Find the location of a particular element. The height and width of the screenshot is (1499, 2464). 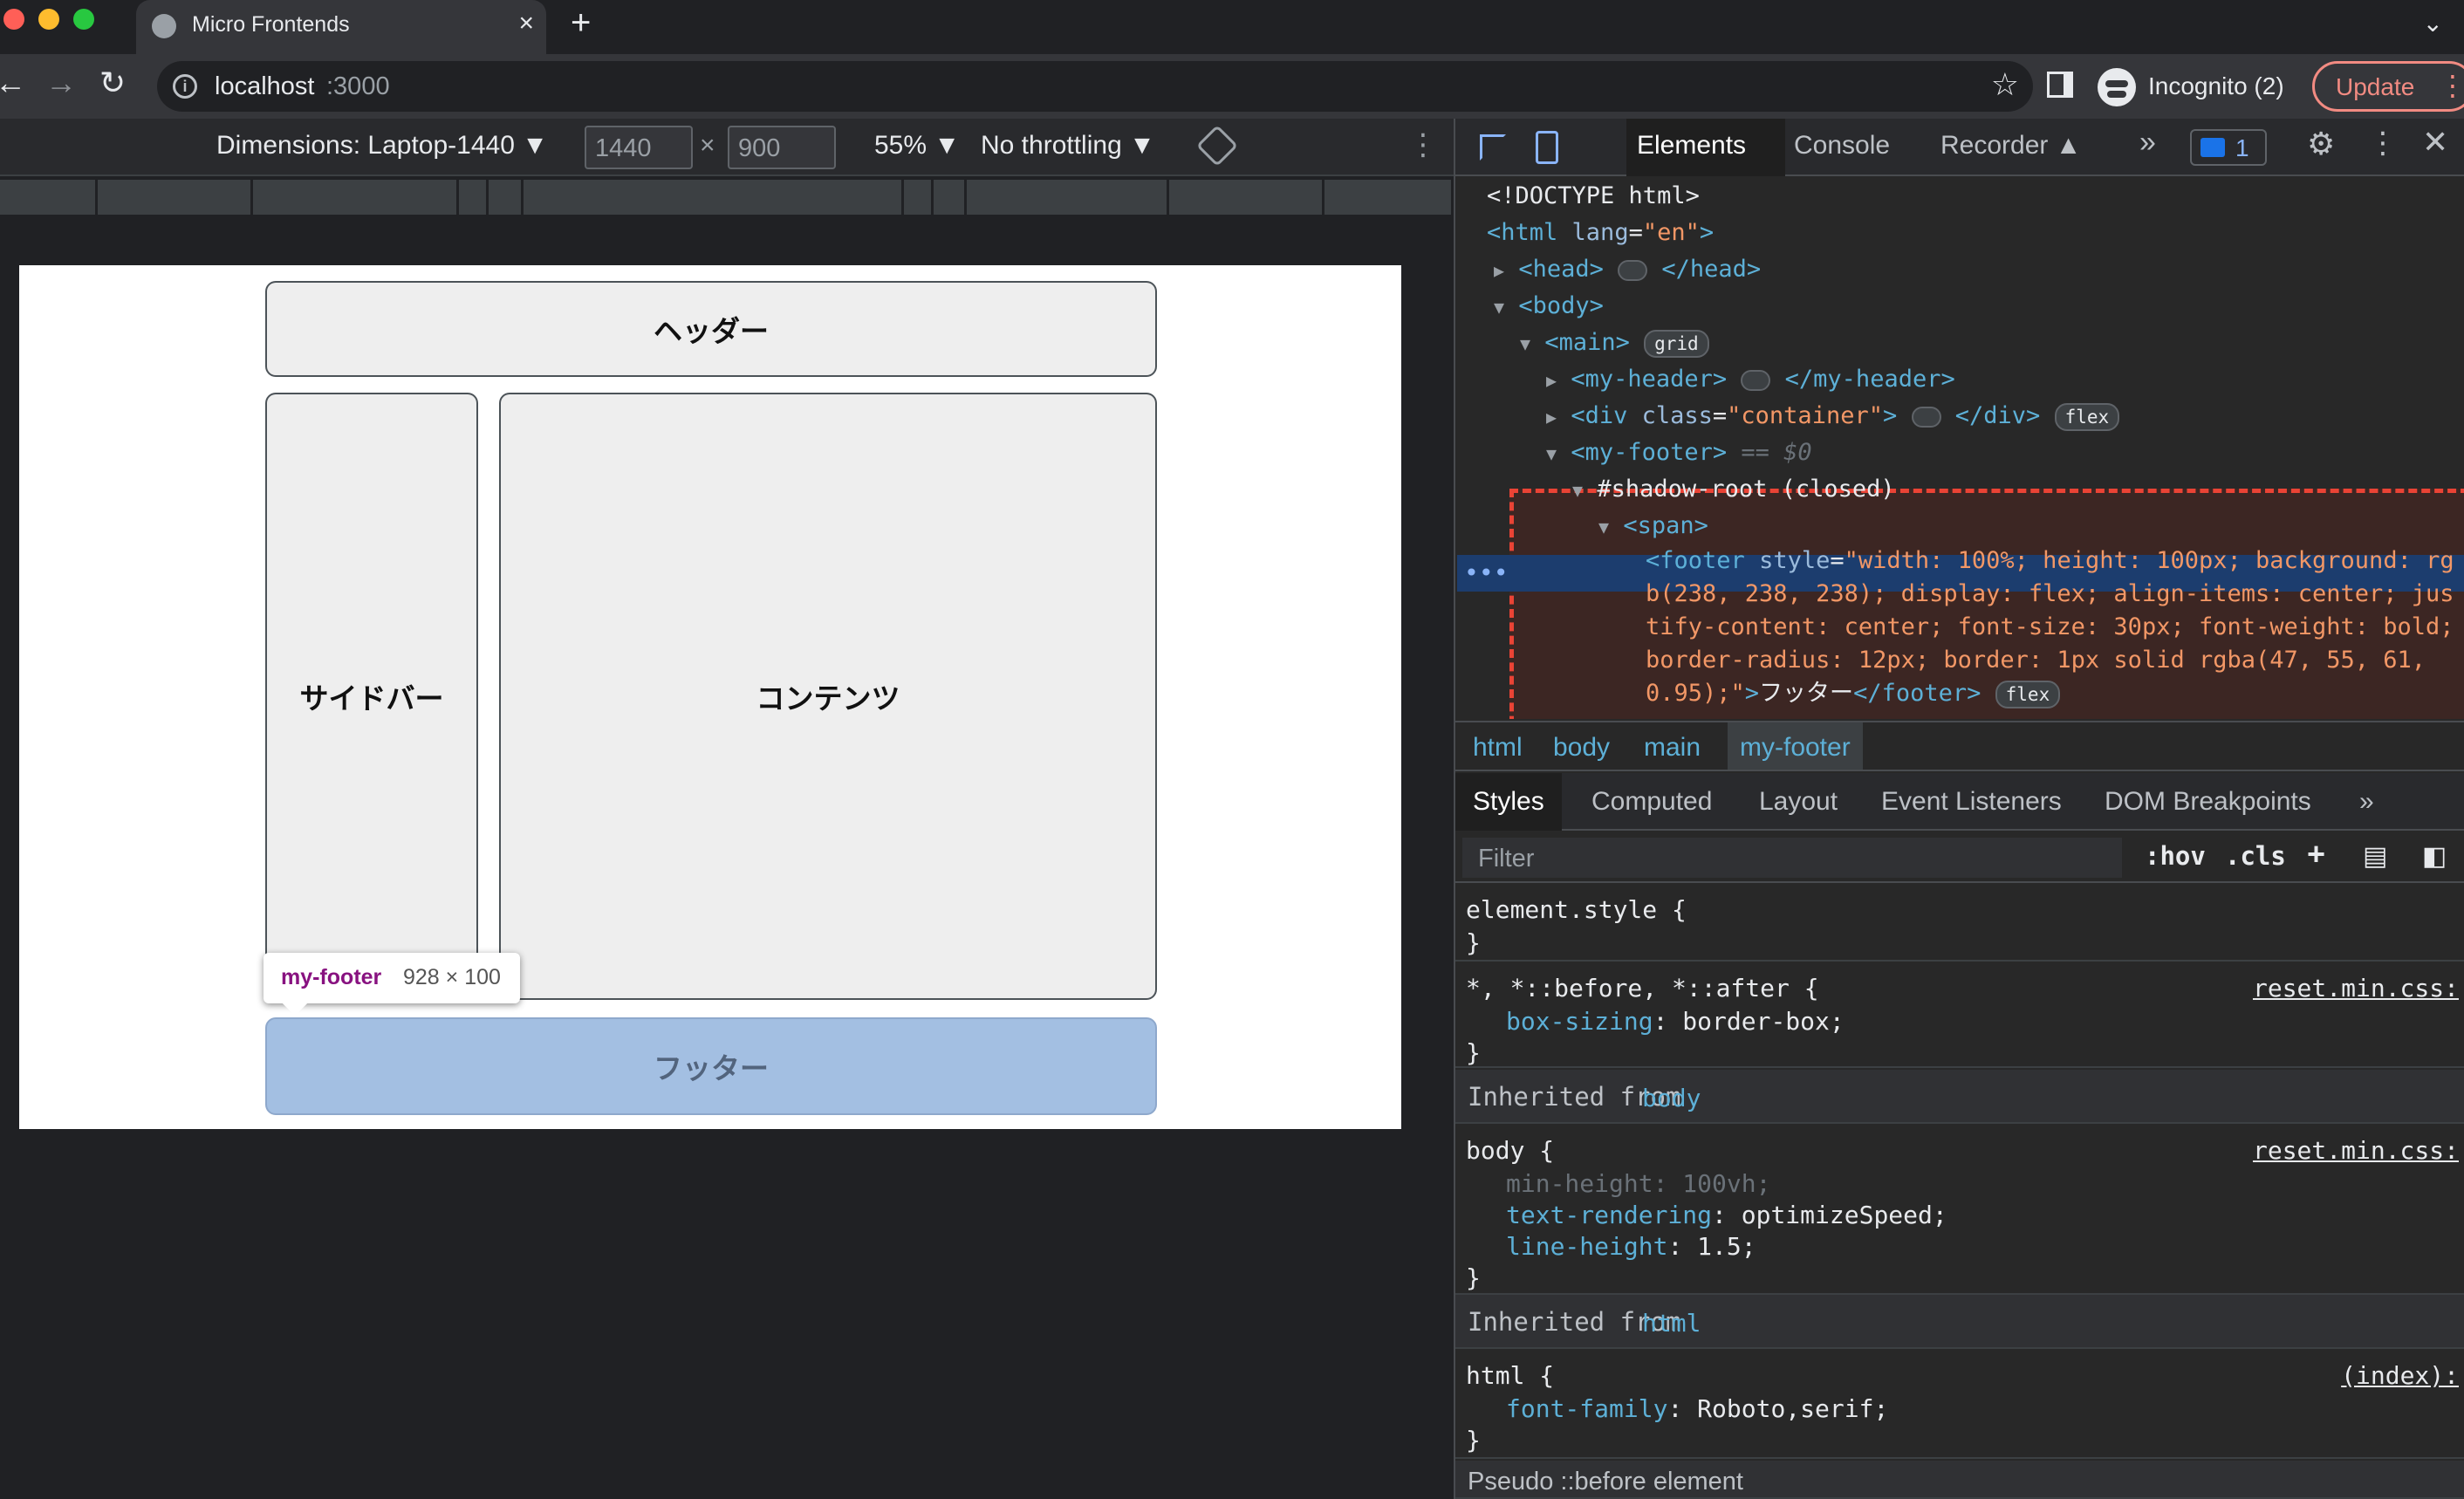

sidebar-toggle-icon: ◧ is located at coordinates (2434, 856).